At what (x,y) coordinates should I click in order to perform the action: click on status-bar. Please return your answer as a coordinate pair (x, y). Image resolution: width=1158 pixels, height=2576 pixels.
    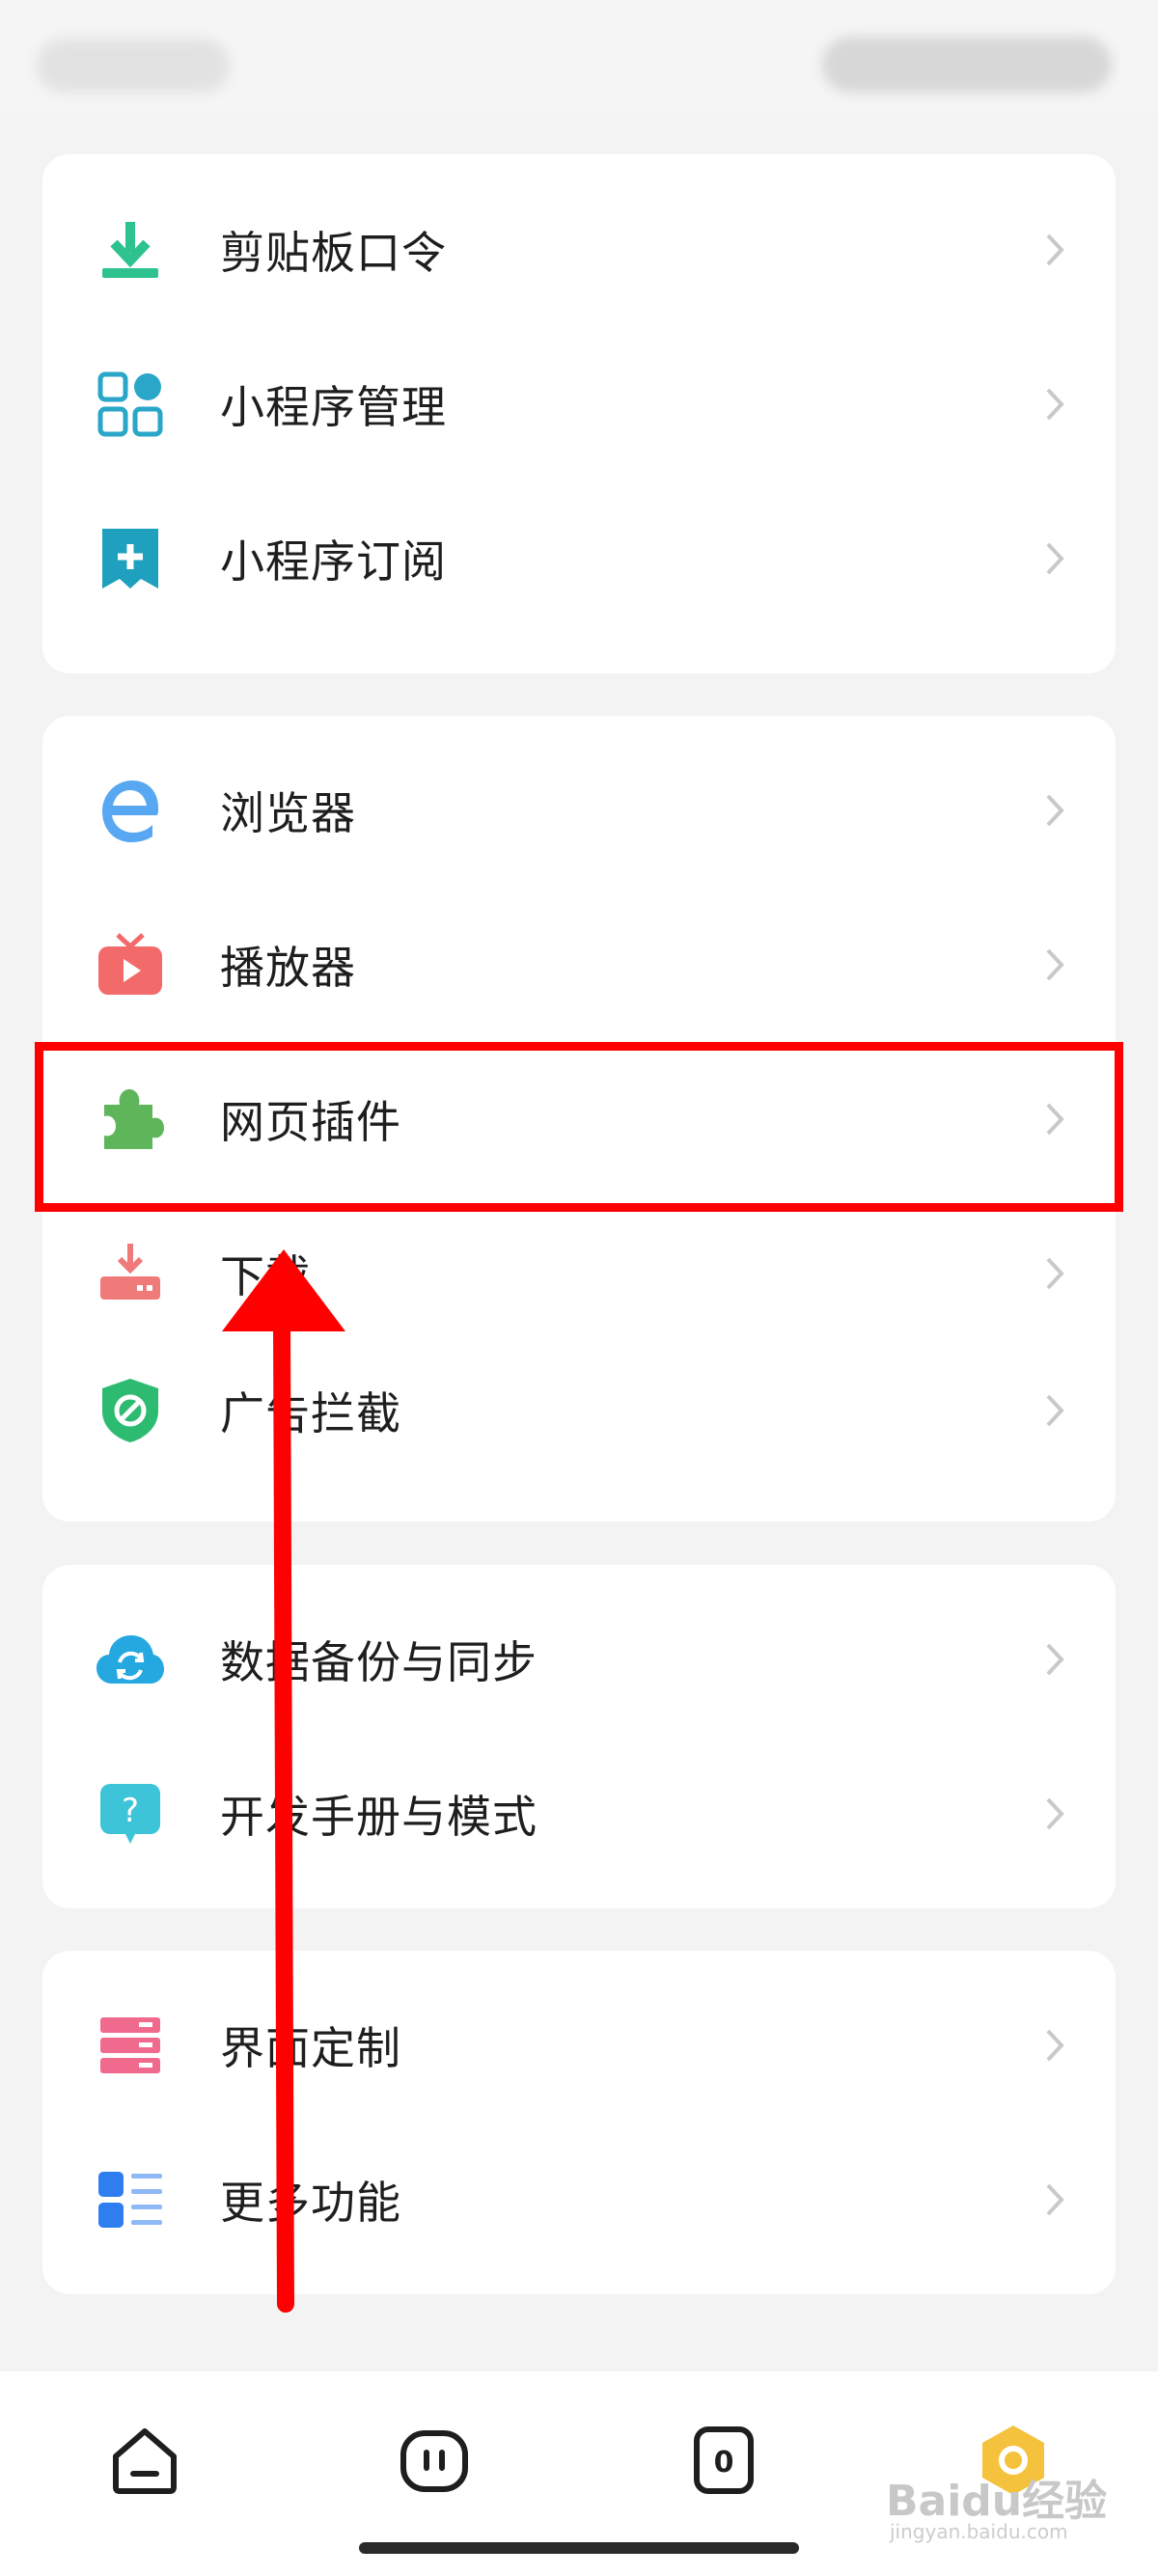
    Looking at the image, I should click on (579, 56).